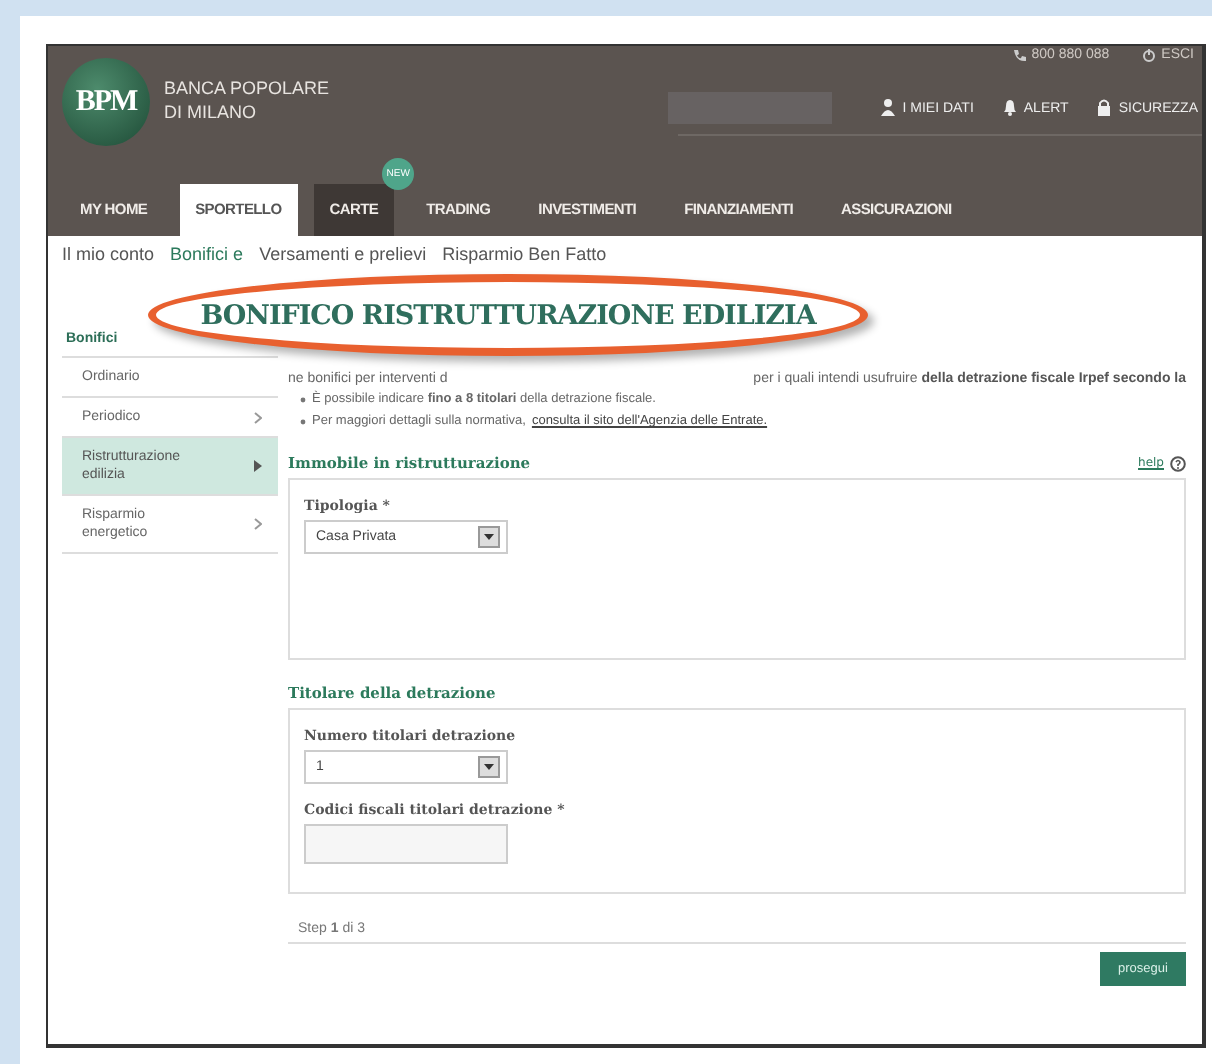 This screenshot has height=1064, width=1212. What do you see at coordinates (211, 112) in the screenshot?
I see `bank-name: DI MILANO` at bounding box center [211, 112].